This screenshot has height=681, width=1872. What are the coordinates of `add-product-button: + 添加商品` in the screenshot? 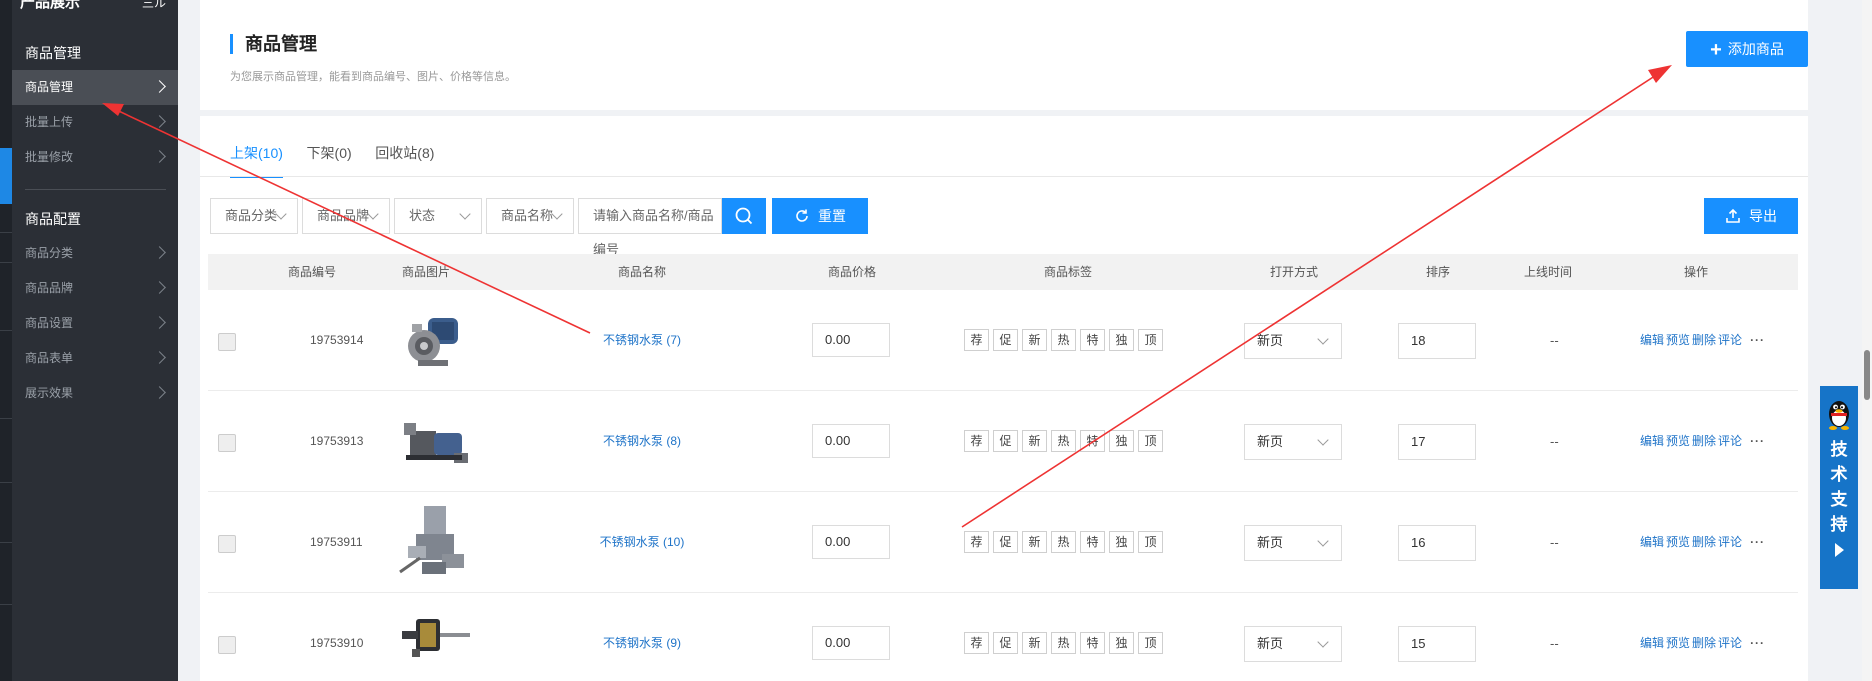 It's located at (1747, 49).